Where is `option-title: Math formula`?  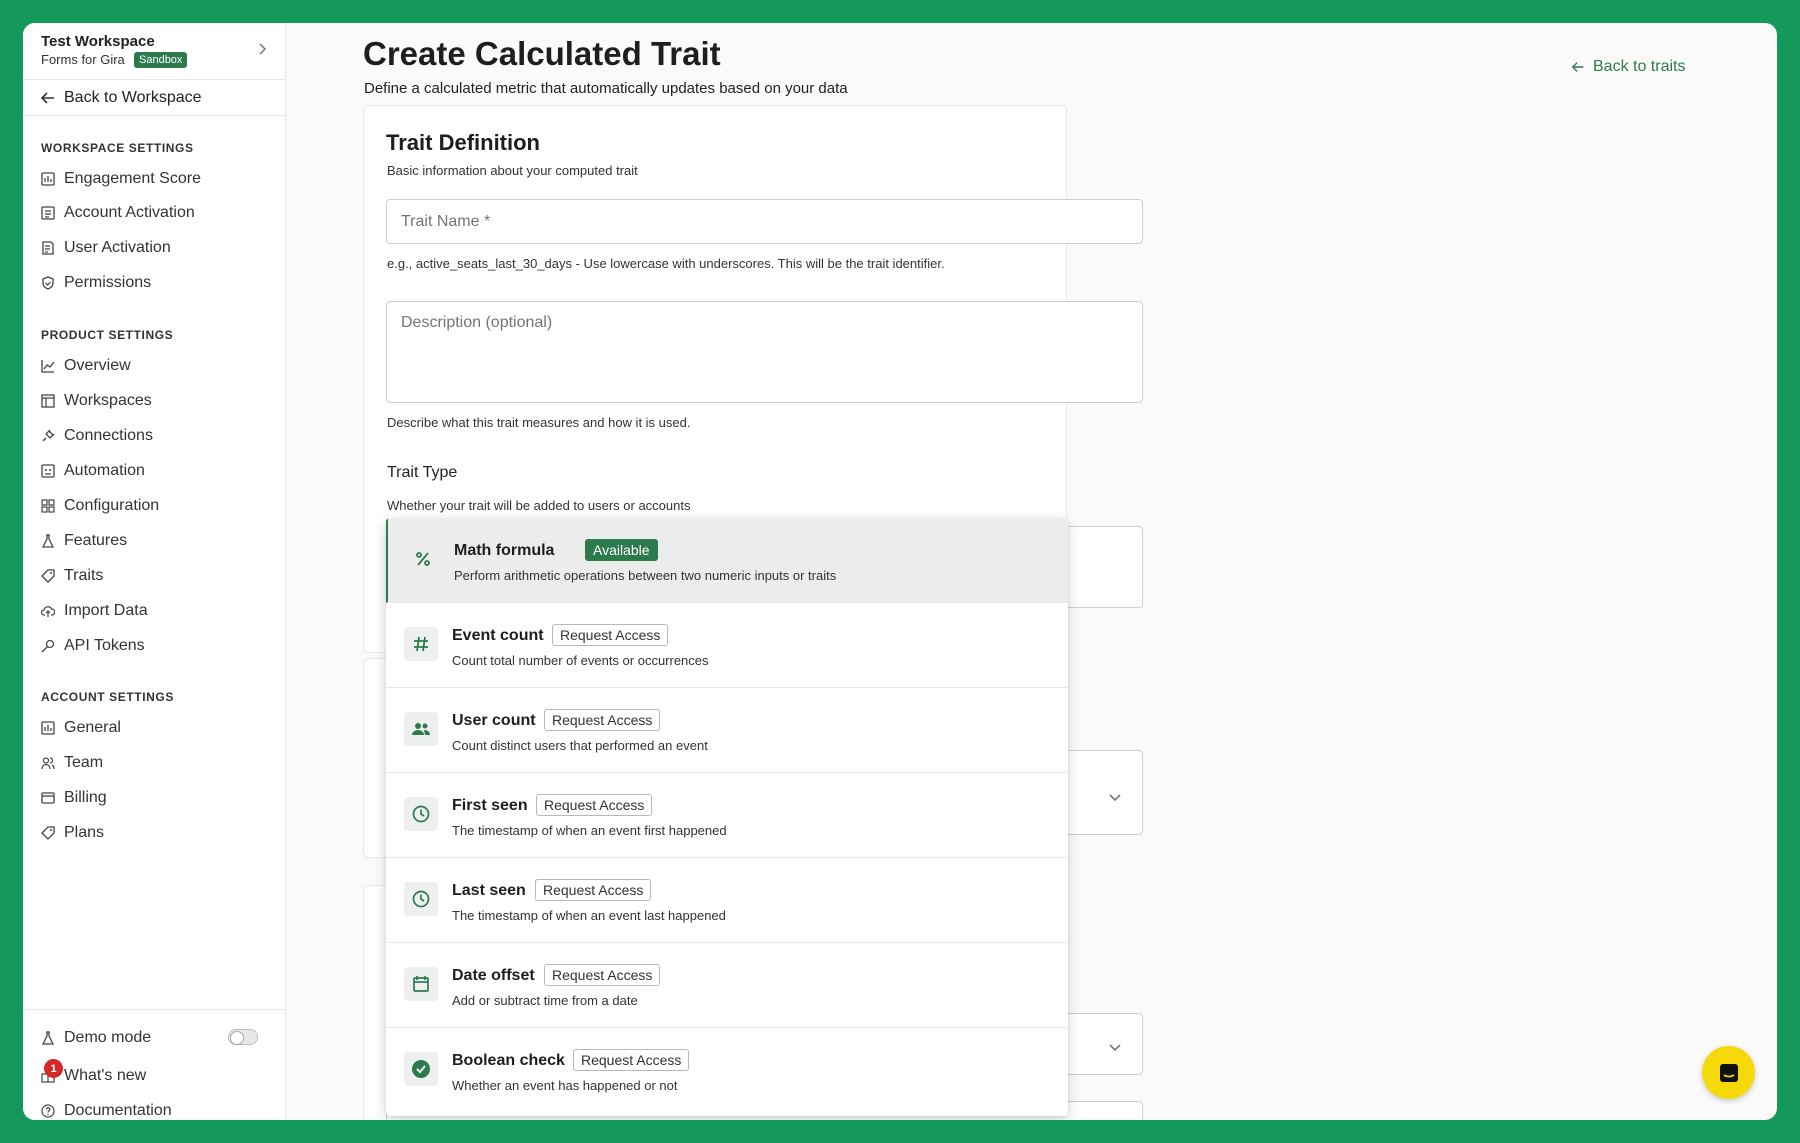
option-title: Math formula is located at coordinates (504, 550).